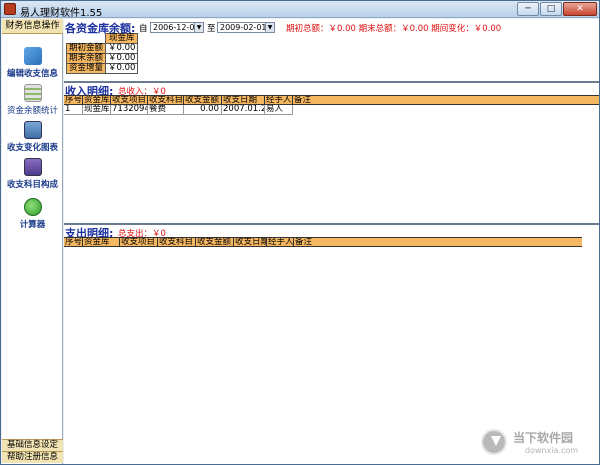  I want to click on edit-icon, so click(33, 56).